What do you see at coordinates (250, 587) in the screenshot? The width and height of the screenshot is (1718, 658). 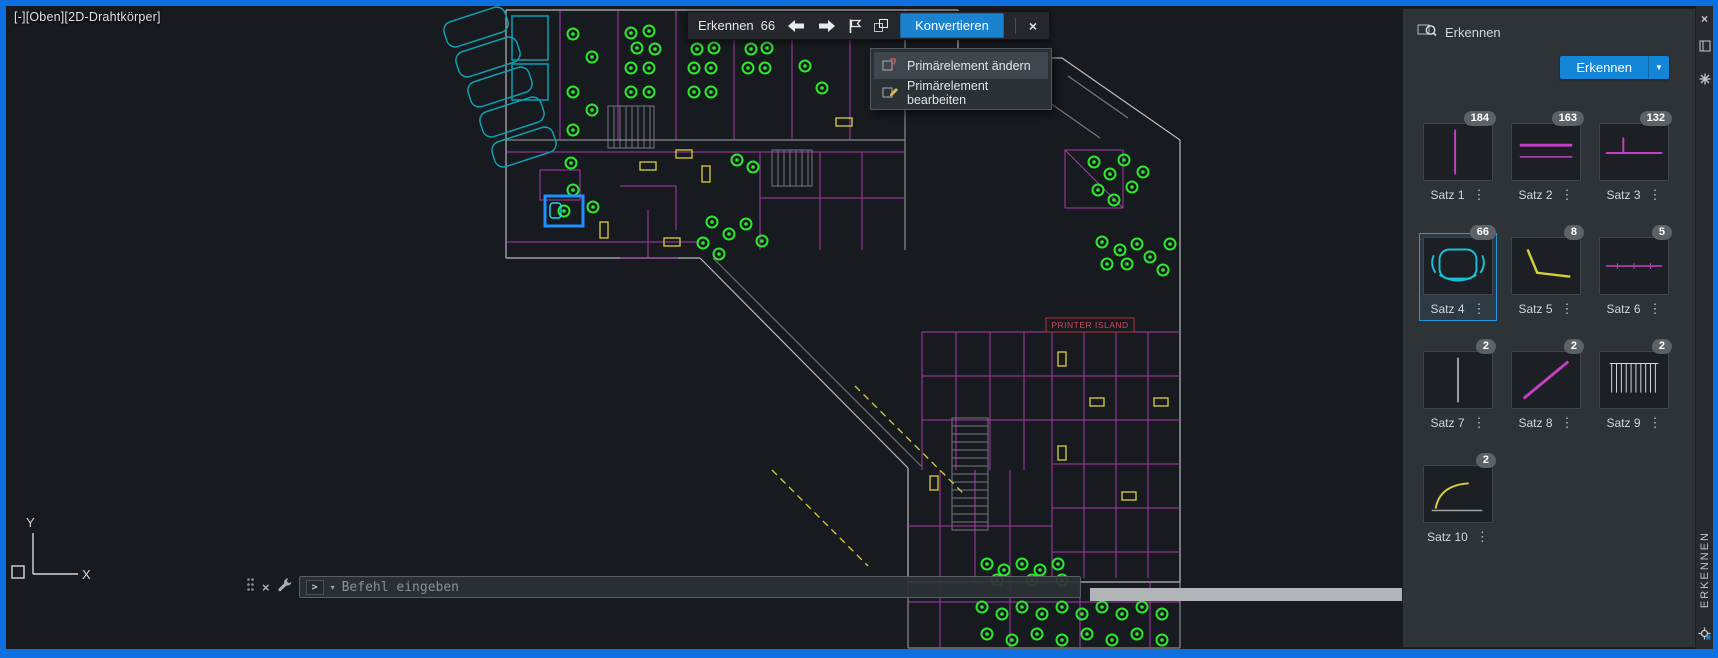 I see `command-bar-grip` at bounding box center [250, 587].